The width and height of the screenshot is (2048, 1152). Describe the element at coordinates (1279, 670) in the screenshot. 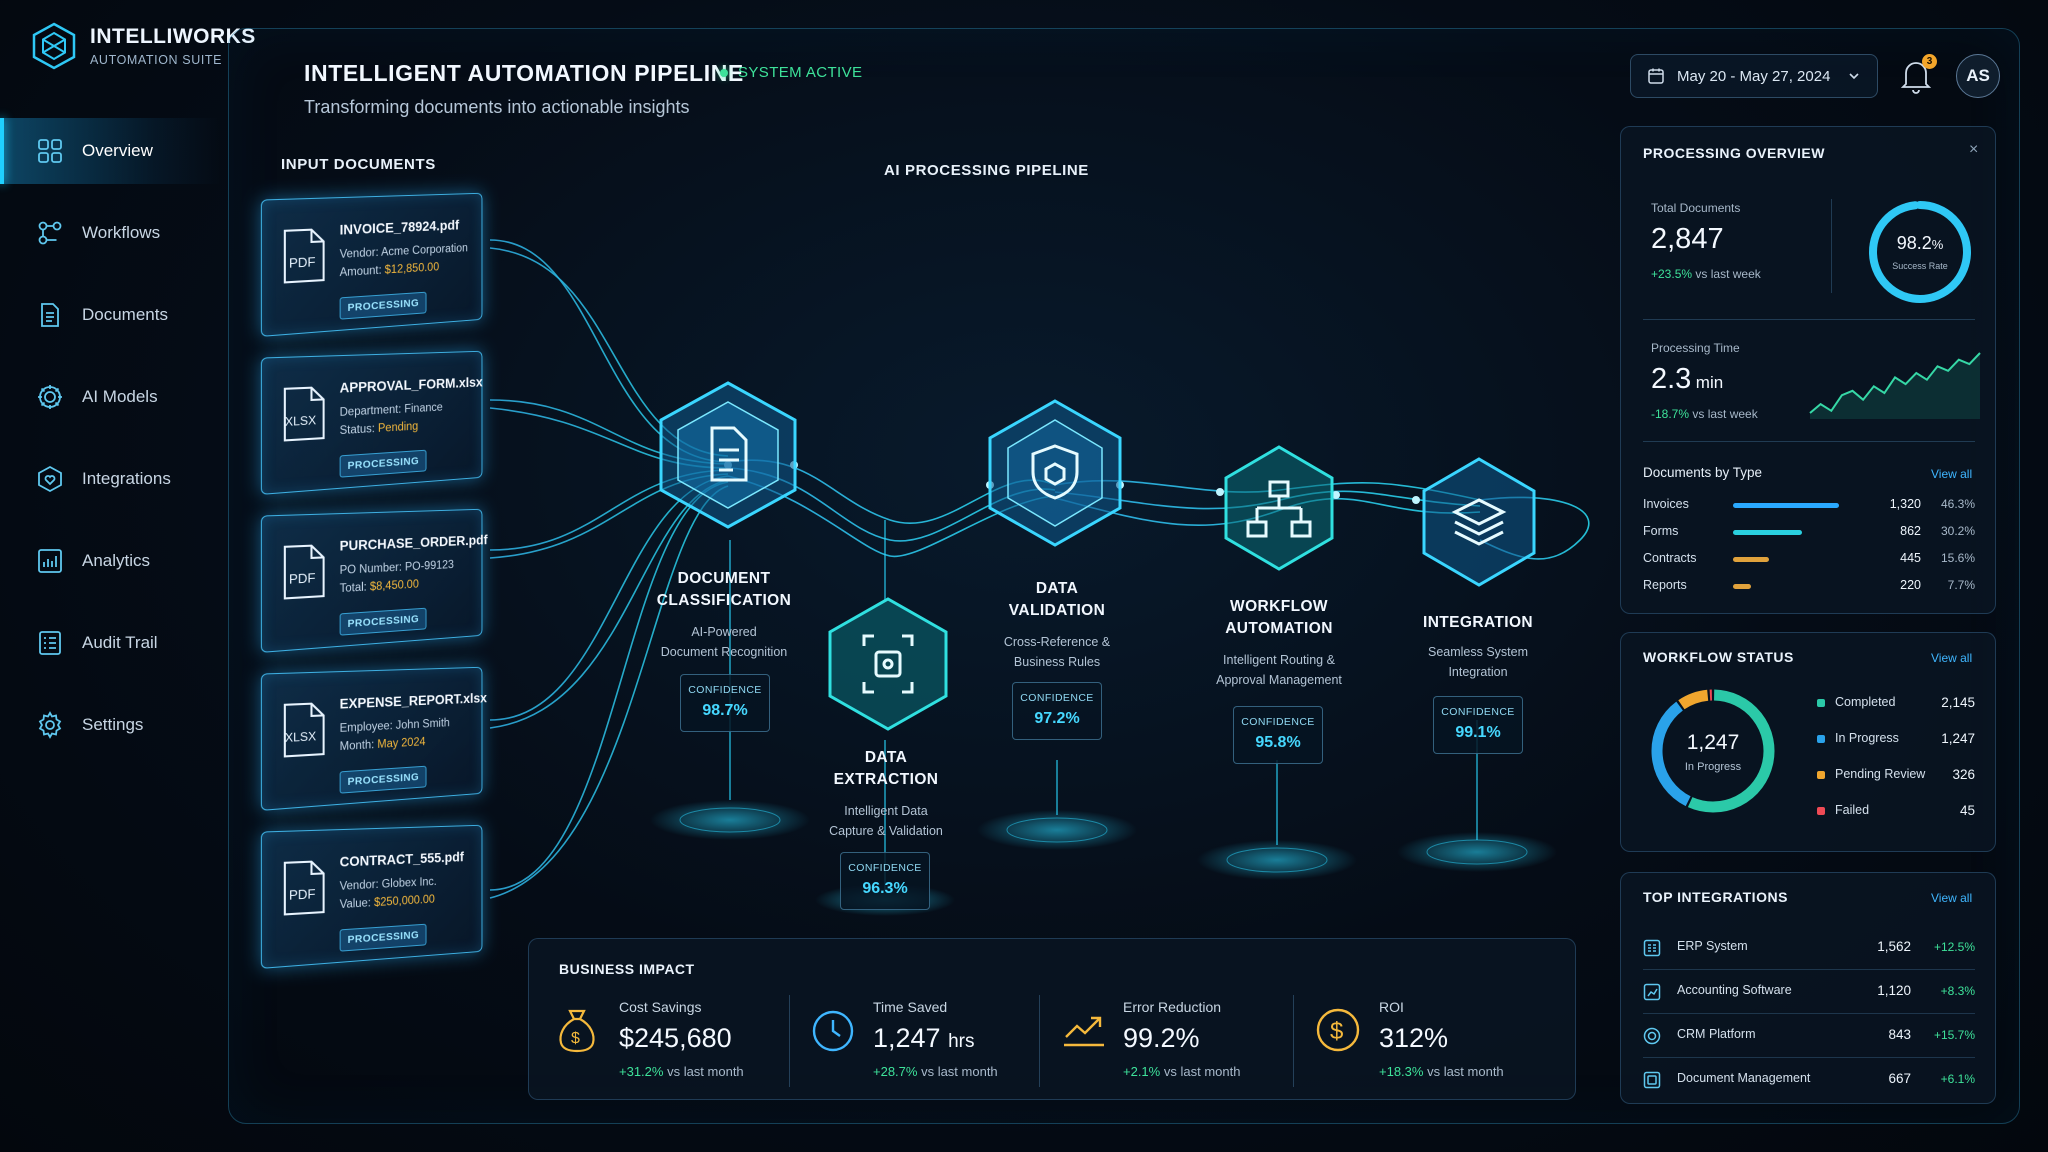

I see `stage-description: Intelligent Routing & Approval Management` at that location.